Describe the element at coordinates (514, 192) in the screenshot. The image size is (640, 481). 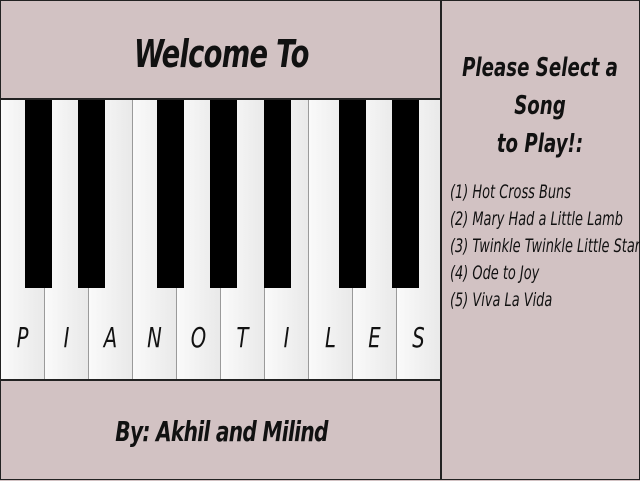
I see `song-option-1: (1) Hot Cross Buns` at that location.